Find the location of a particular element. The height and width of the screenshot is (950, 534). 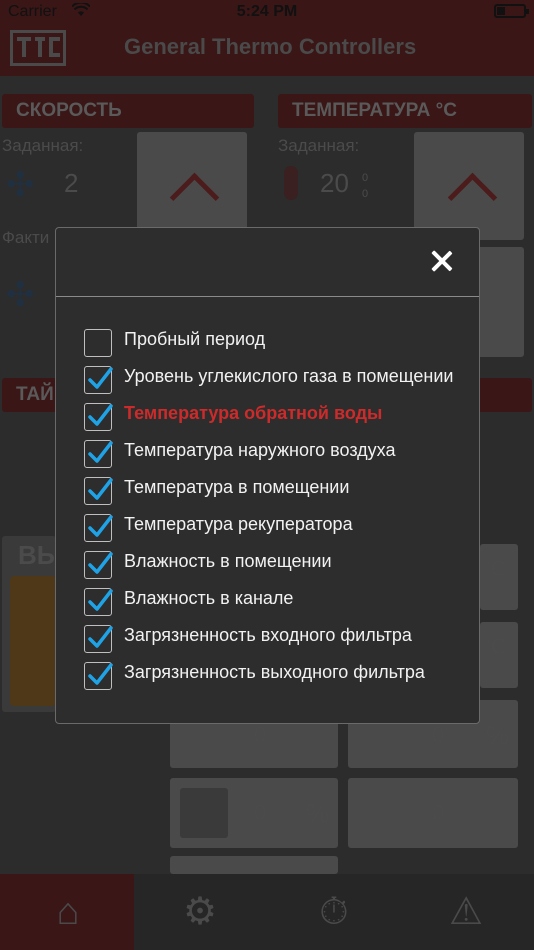

fan-icon: ✣ is located at coordinates (20, 185).